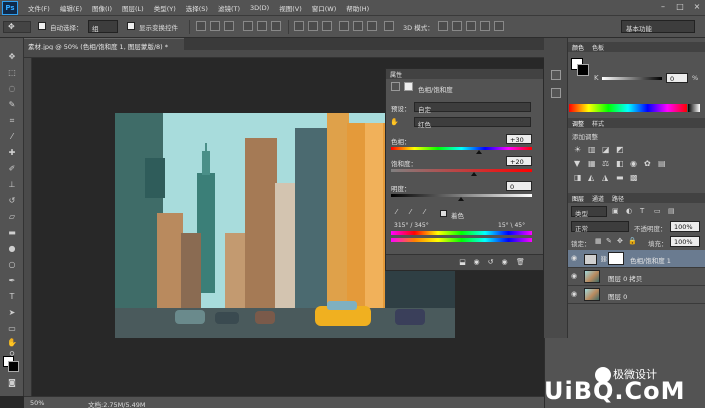 This screenshot has width=705, height=408. What do you see at coordinates (12, 57) in the screenshot?
I see `move-tool-icon: ✥` at bounding box center [12, 57].